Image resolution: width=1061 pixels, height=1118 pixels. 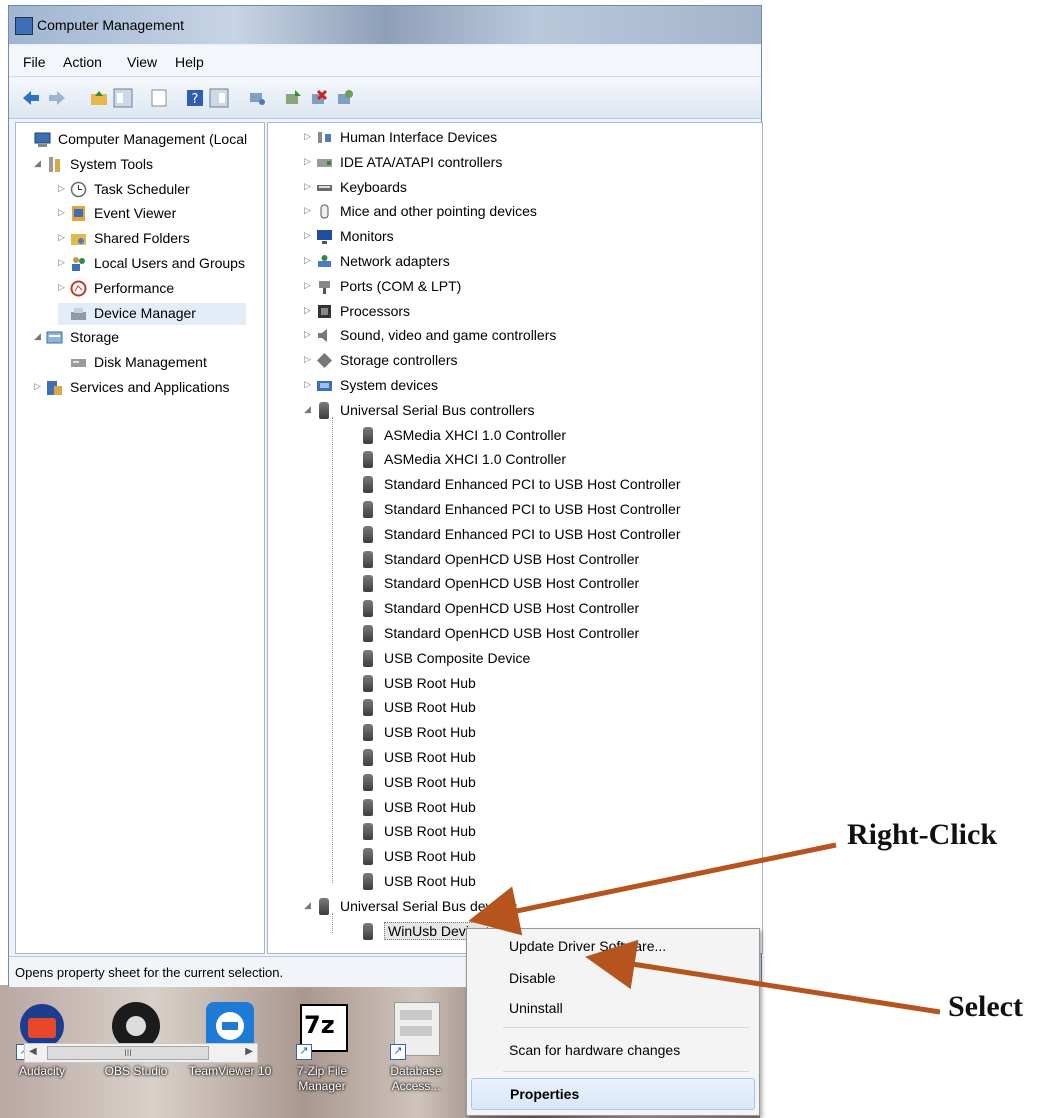 I want to click on scroll-left-icon: ◀, so click(x=33, y=1051).